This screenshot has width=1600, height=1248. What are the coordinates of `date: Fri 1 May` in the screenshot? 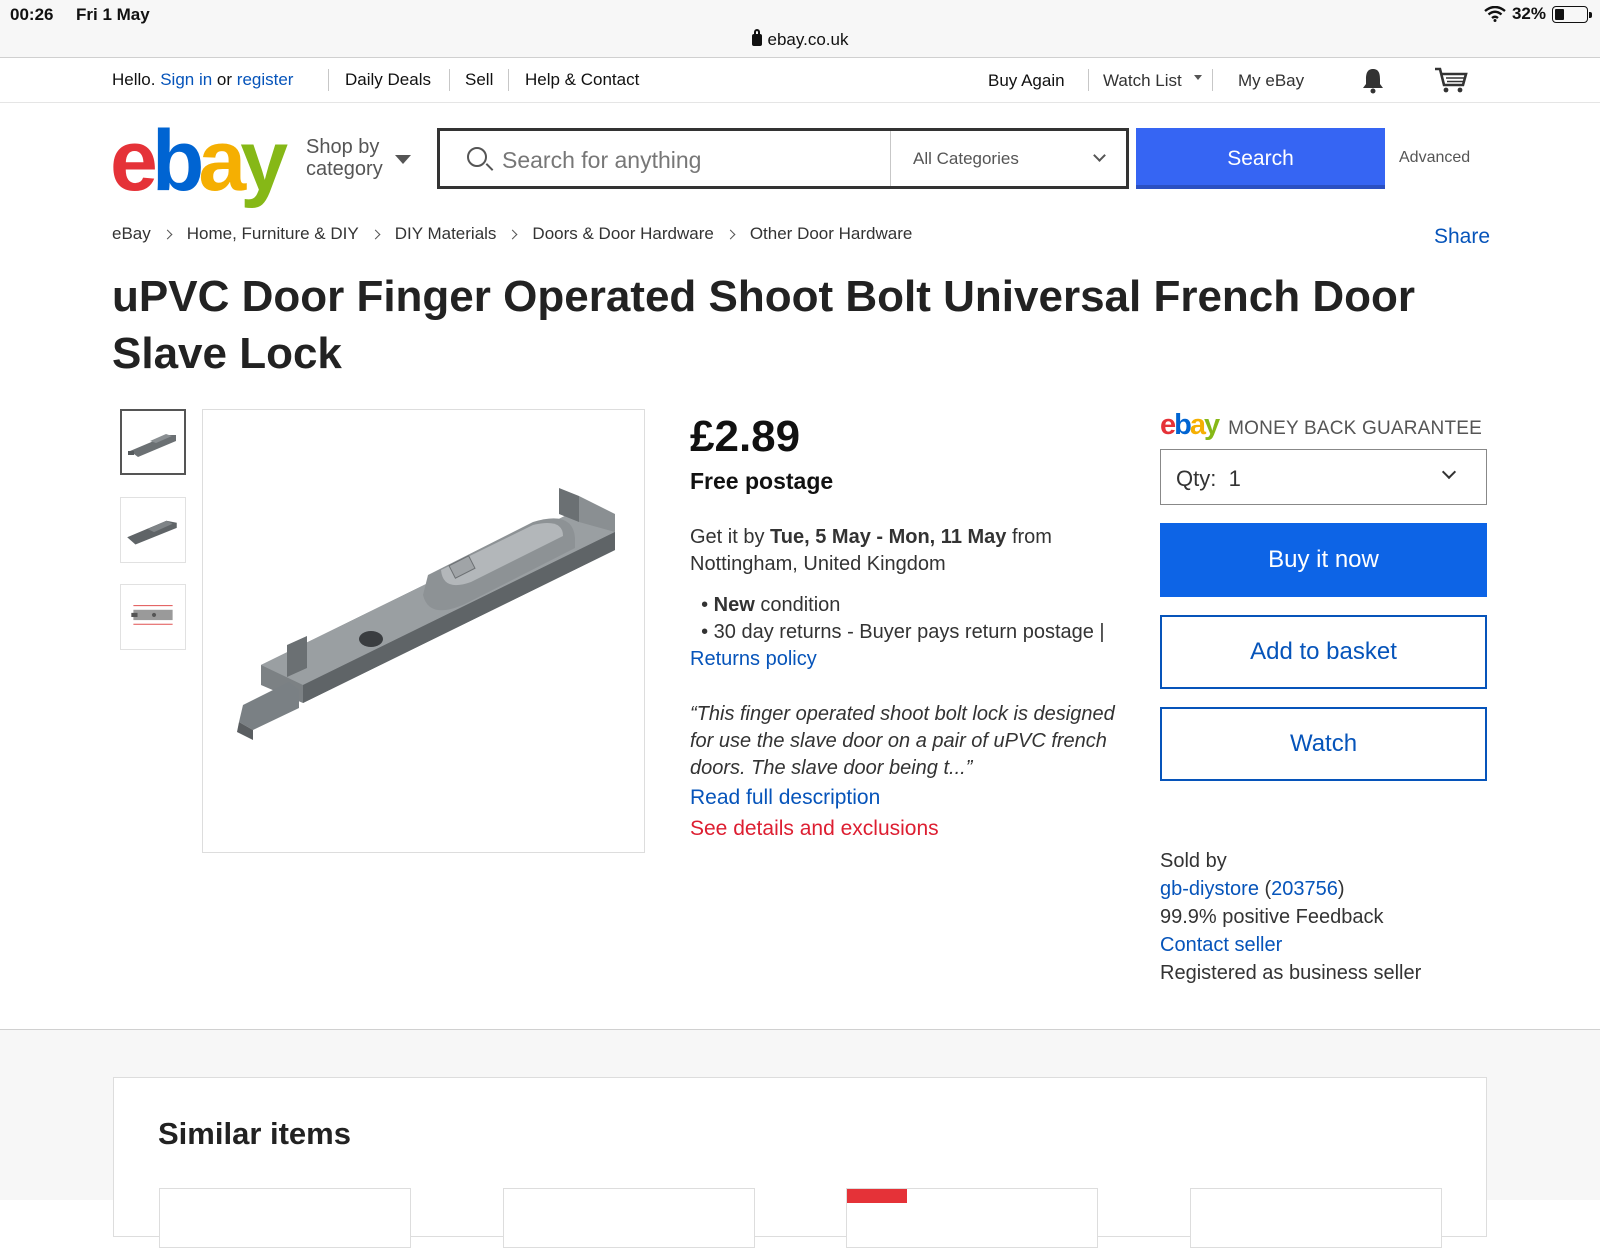 It's located at (113, 14).